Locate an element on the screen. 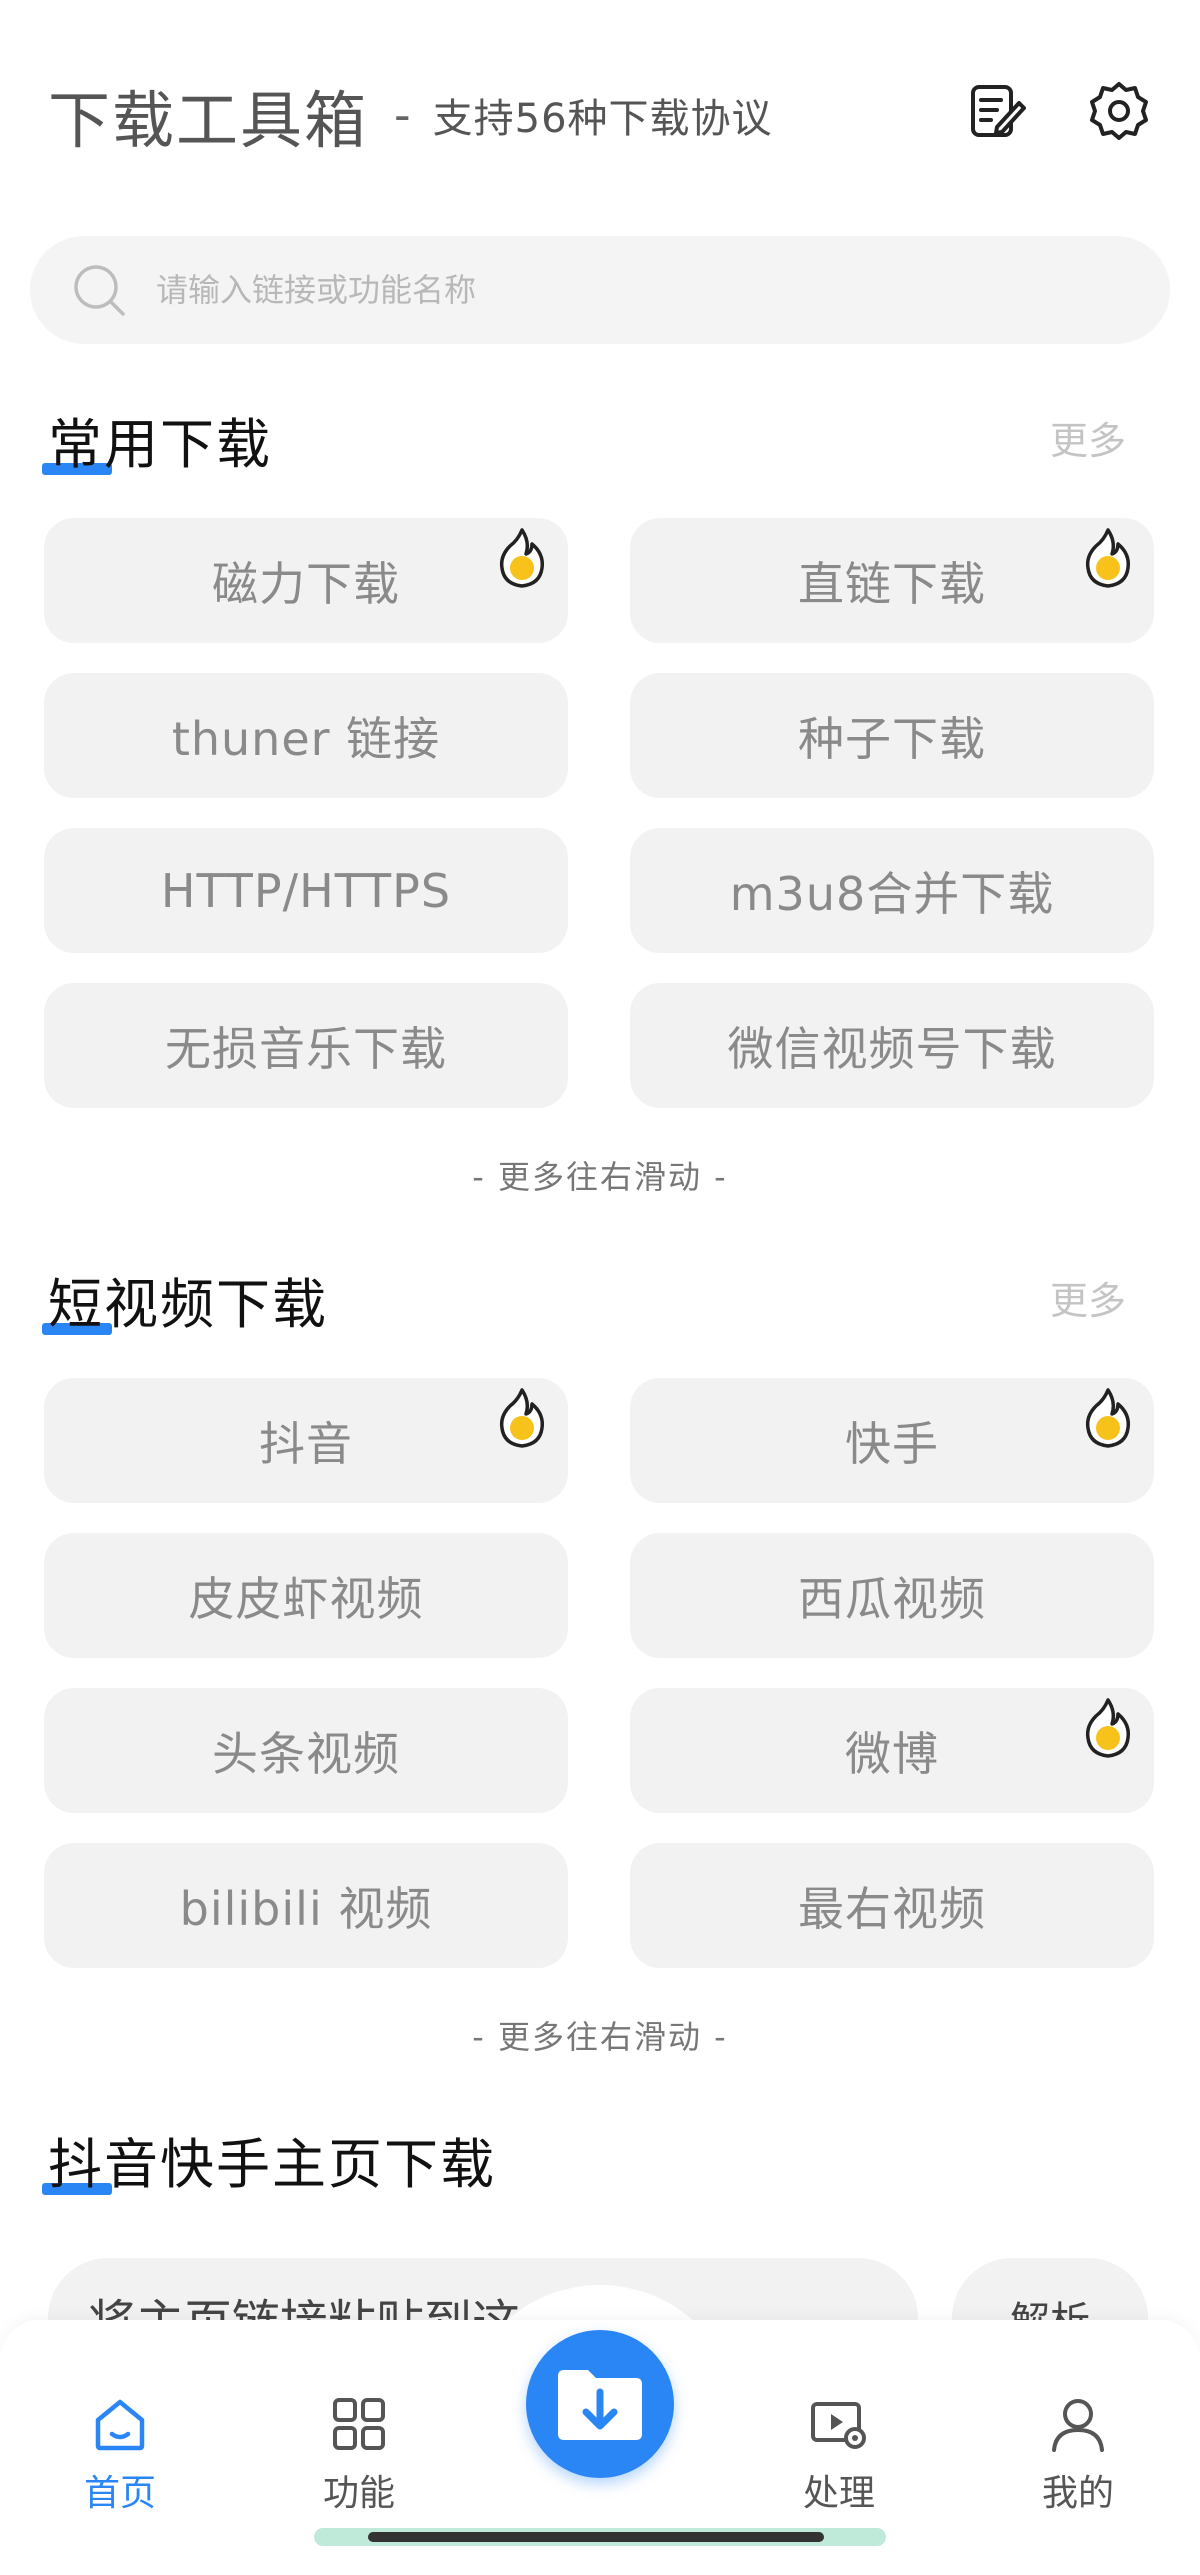 This screenshot has width=1200, height=2575. scroll-hint-short-video: - 更多往右滑动 - is located at coordinates (600, 2037).